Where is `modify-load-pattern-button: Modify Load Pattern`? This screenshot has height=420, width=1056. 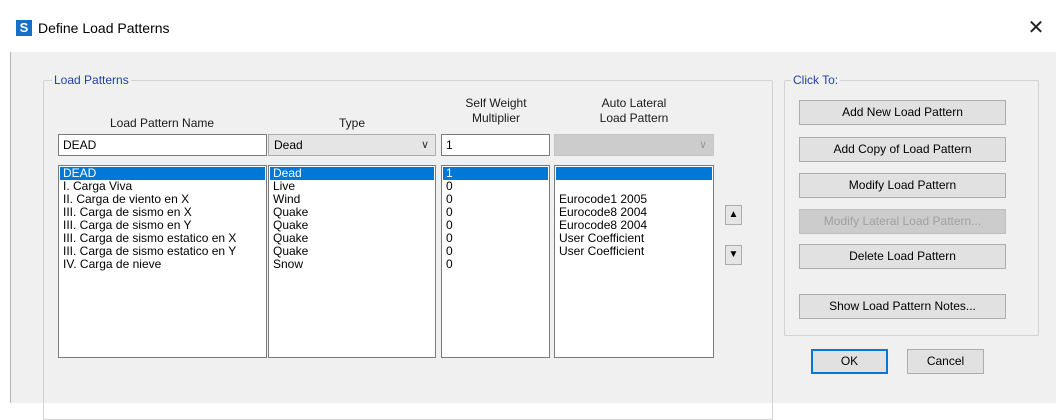 modify-load-pattern-button: Modify Load Pattern is located at coordinates (902, 185).